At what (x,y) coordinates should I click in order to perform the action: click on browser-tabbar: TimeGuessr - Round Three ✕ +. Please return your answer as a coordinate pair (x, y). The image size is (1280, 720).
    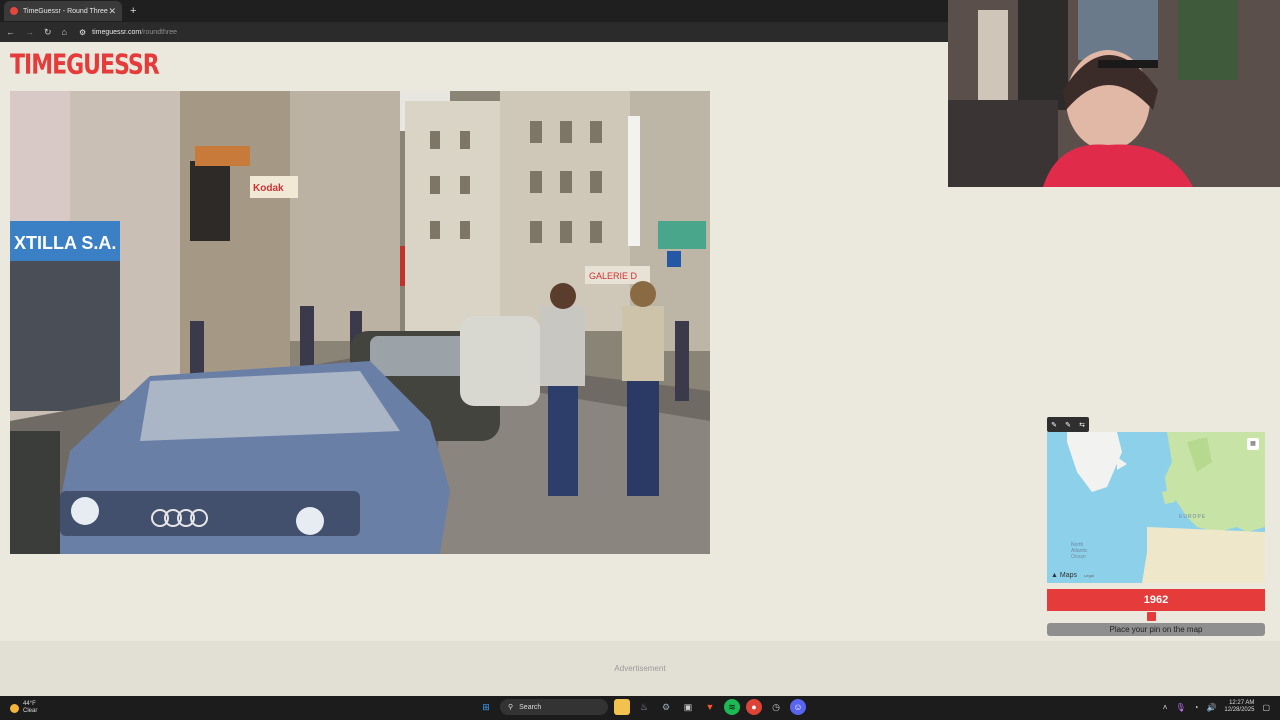
    Looking at the image, I should click on (474, 11).